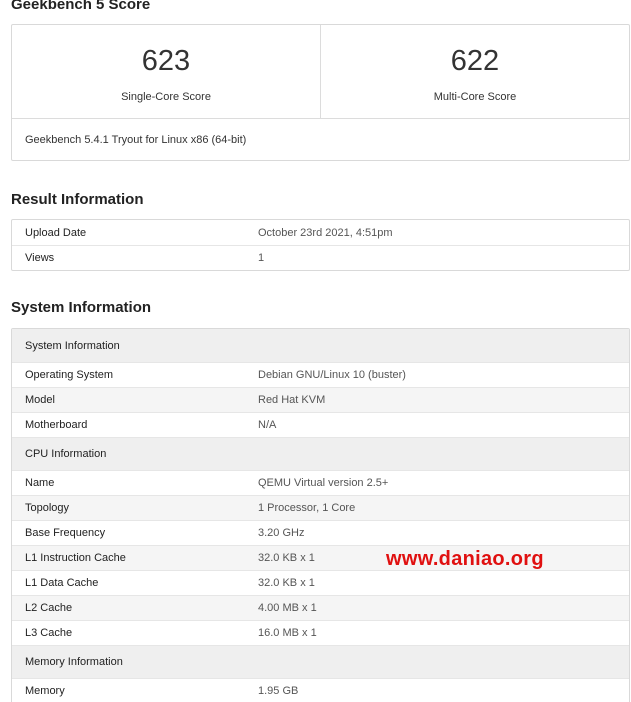 The height and width of the screenshot is (702, 631). Describe the element at coordinates (292, 400) in the screenshot. I see `row-value: Red Hat KVM` at that location.